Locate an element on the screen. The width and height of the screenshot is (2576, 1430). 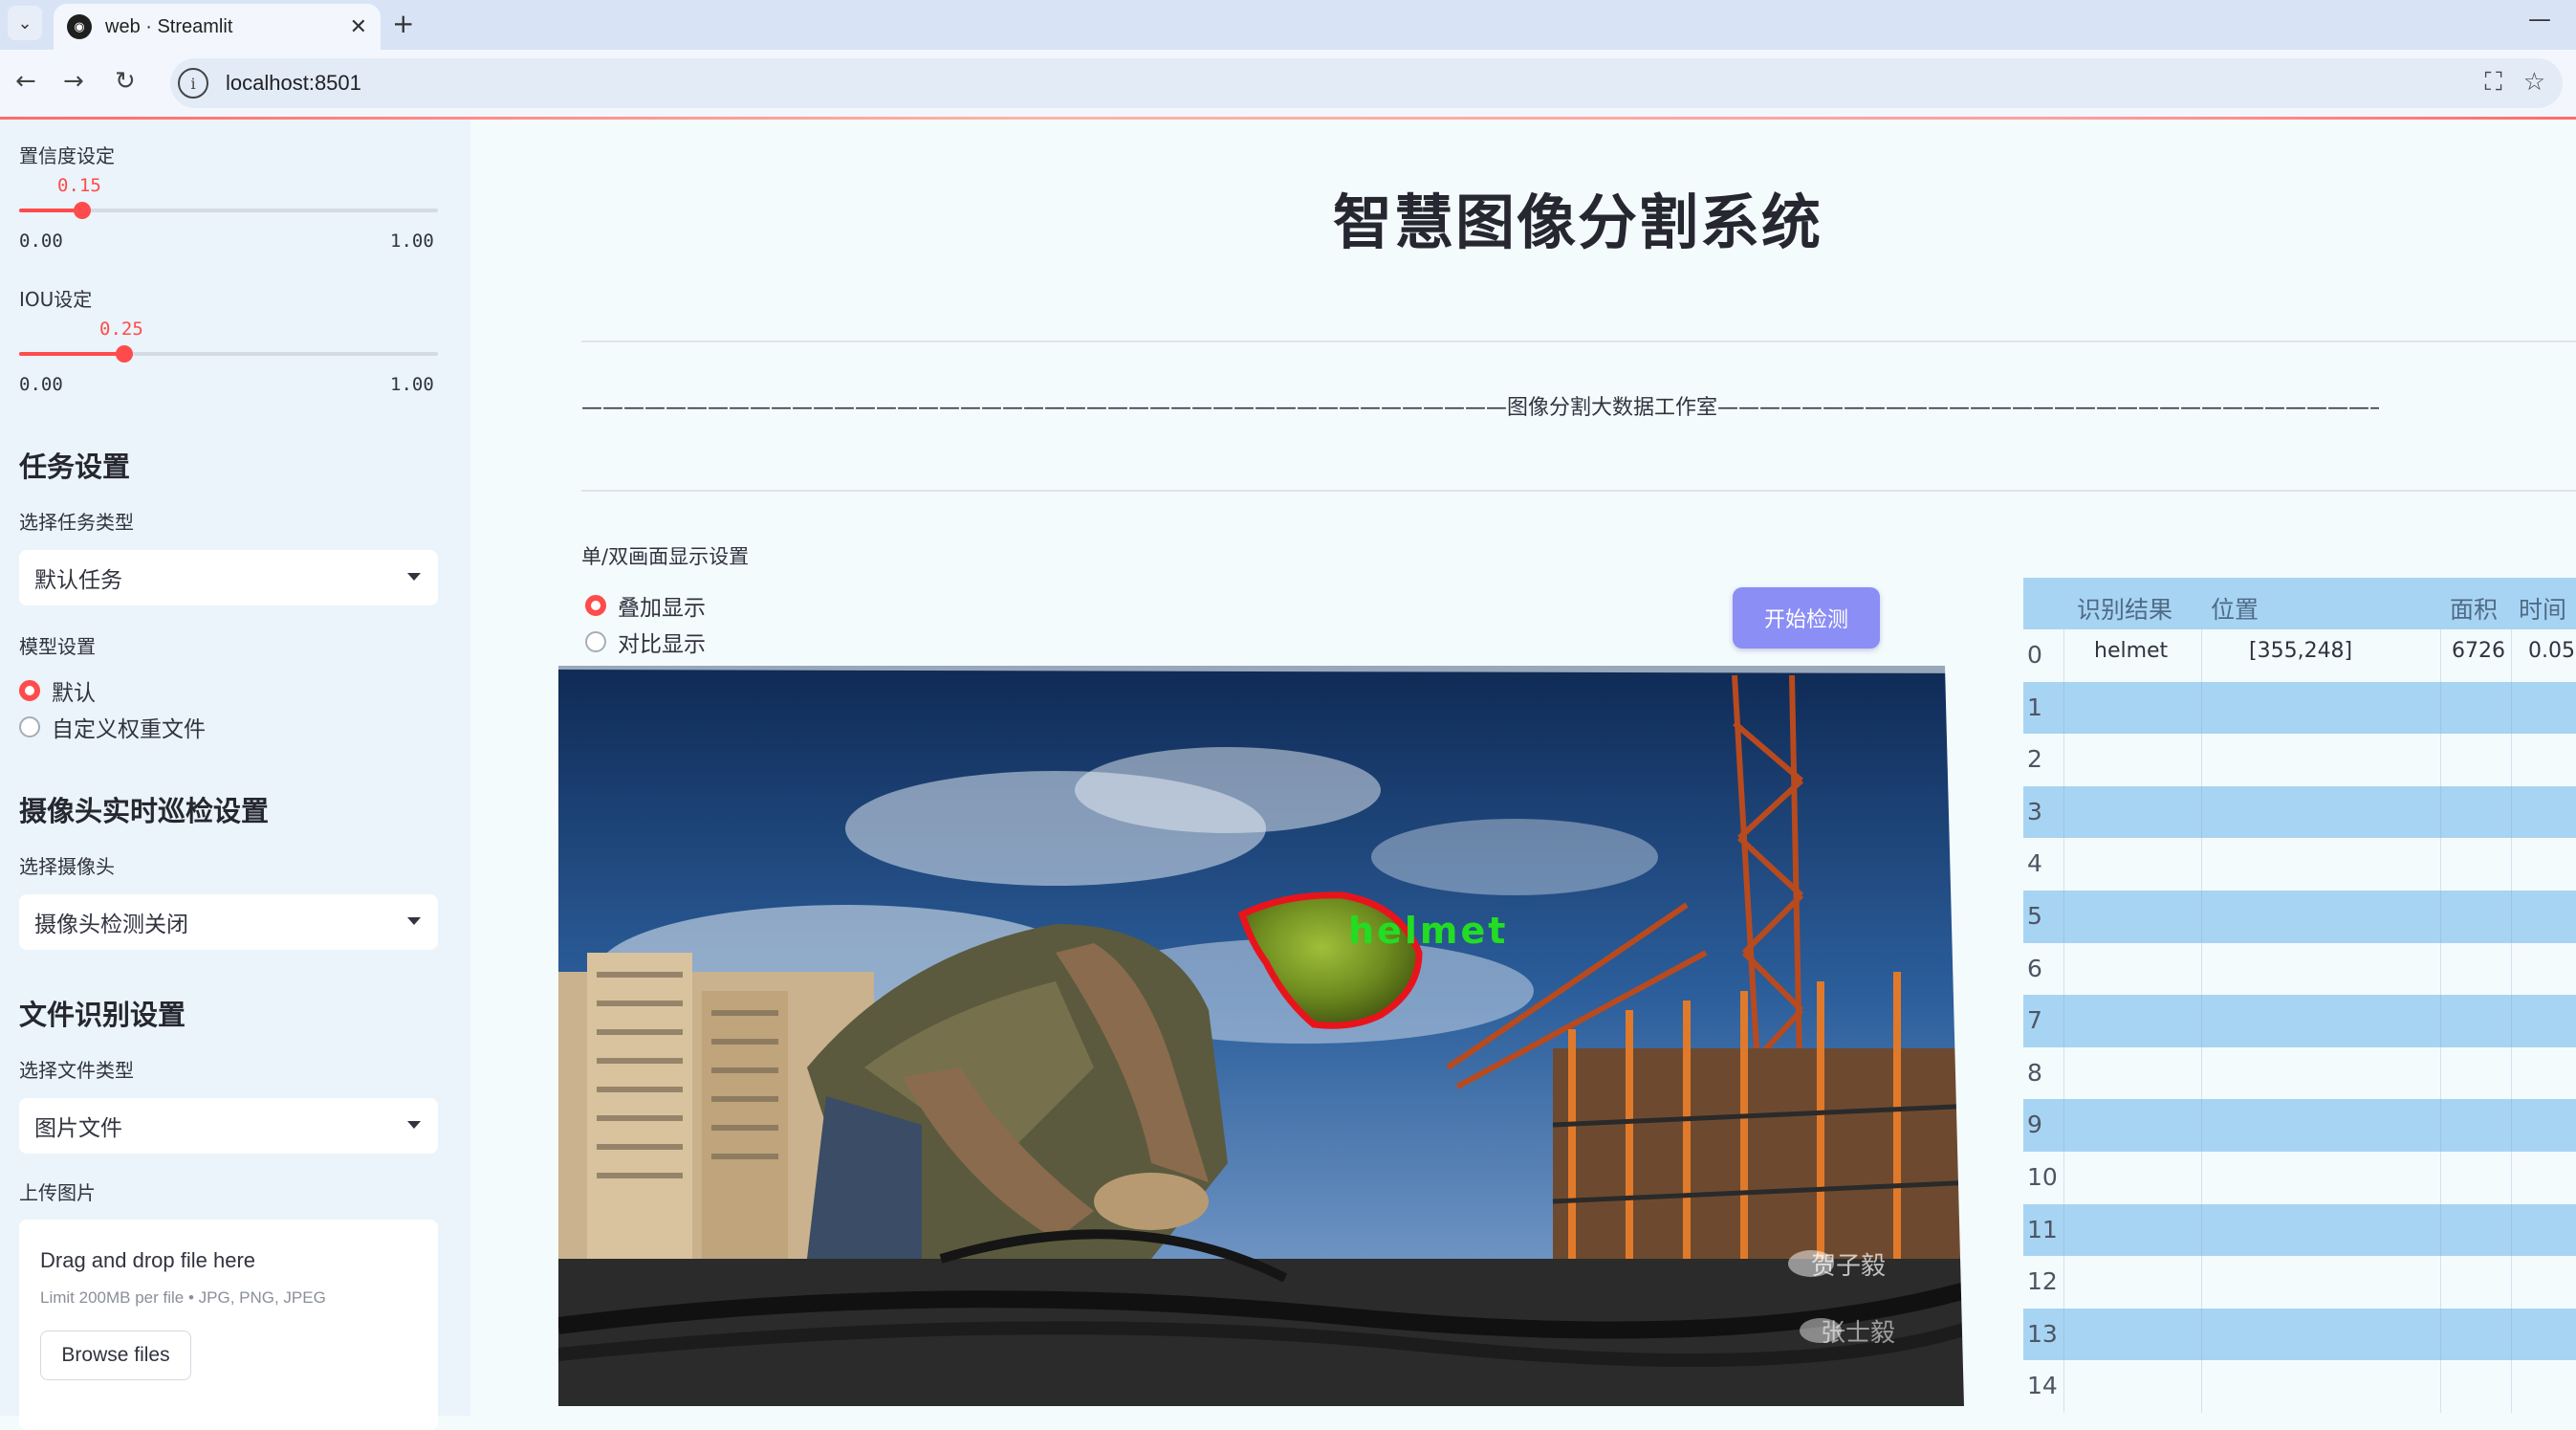
close-tab-icon: ✕ is located at coordinates (358, 27).